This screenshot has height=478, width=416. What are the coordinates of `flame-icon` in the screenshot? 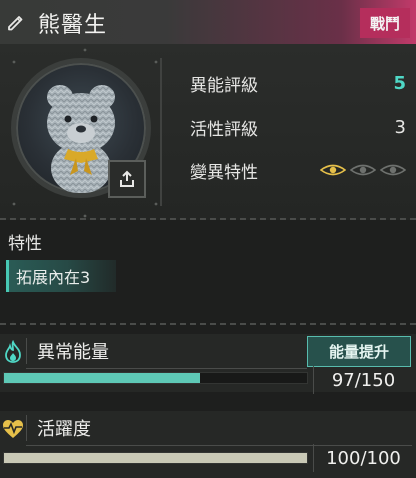 It's located at (13, 351).